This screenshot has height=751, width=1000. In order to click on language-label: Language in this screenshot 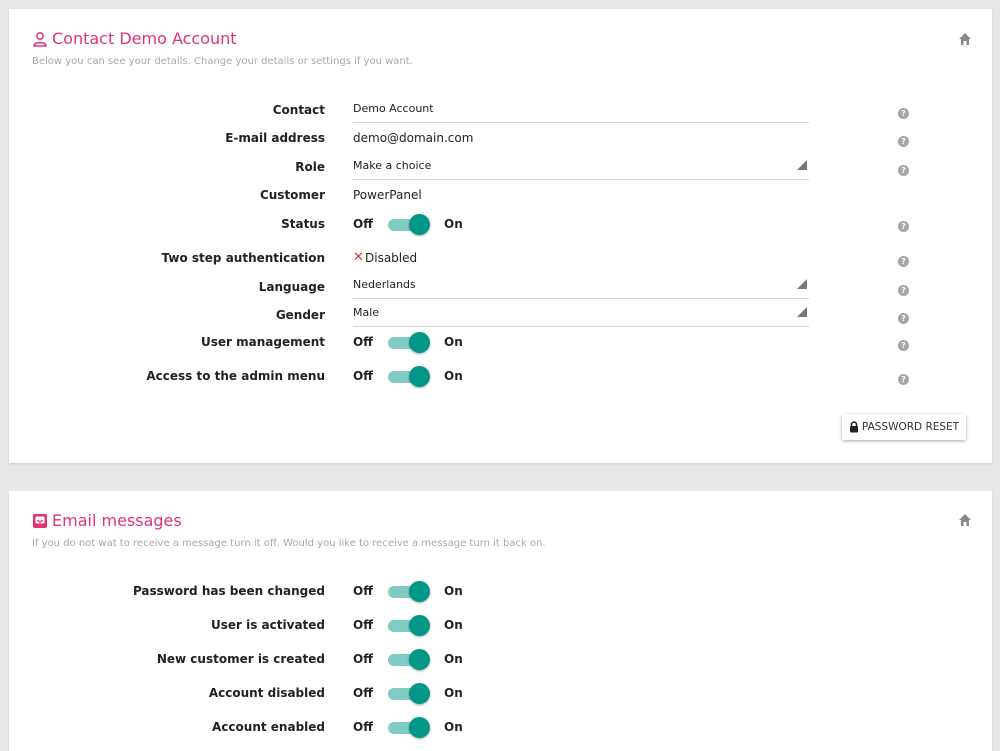, I will do `click(291, 287)`.